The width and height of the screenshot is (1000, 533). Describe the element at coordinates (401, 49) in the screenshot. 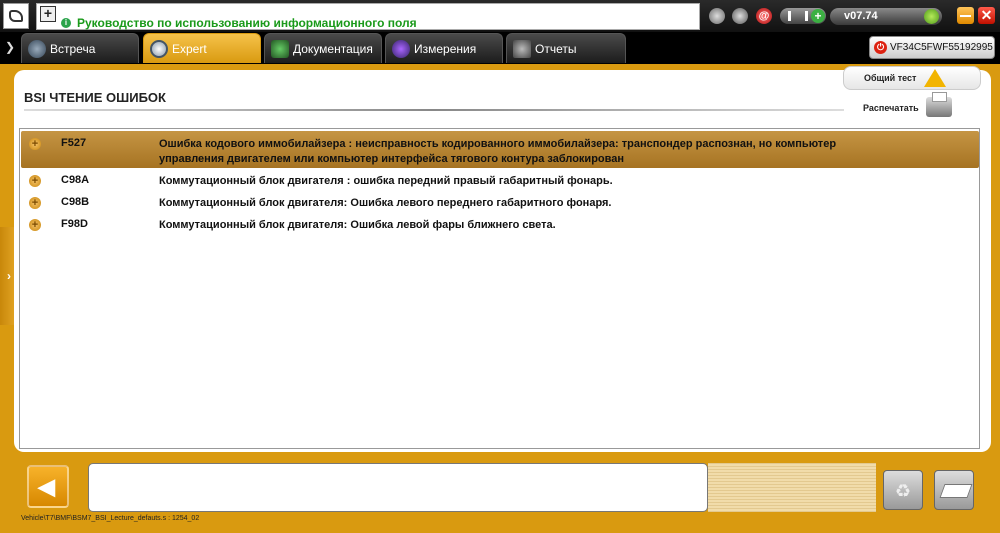

I see `waveform-icon` at that location.